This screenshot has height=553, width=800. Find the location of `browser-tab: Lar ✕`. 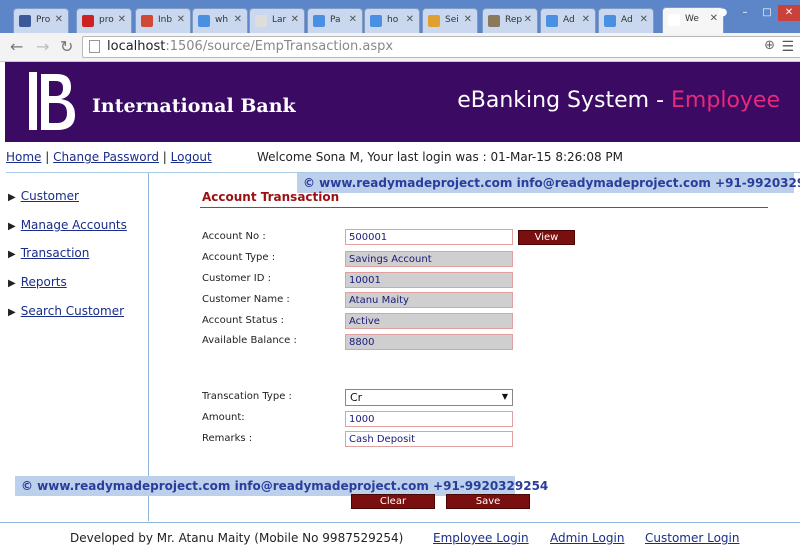

browser-tab: Lar ✕ is located at coordinates (277, 20).